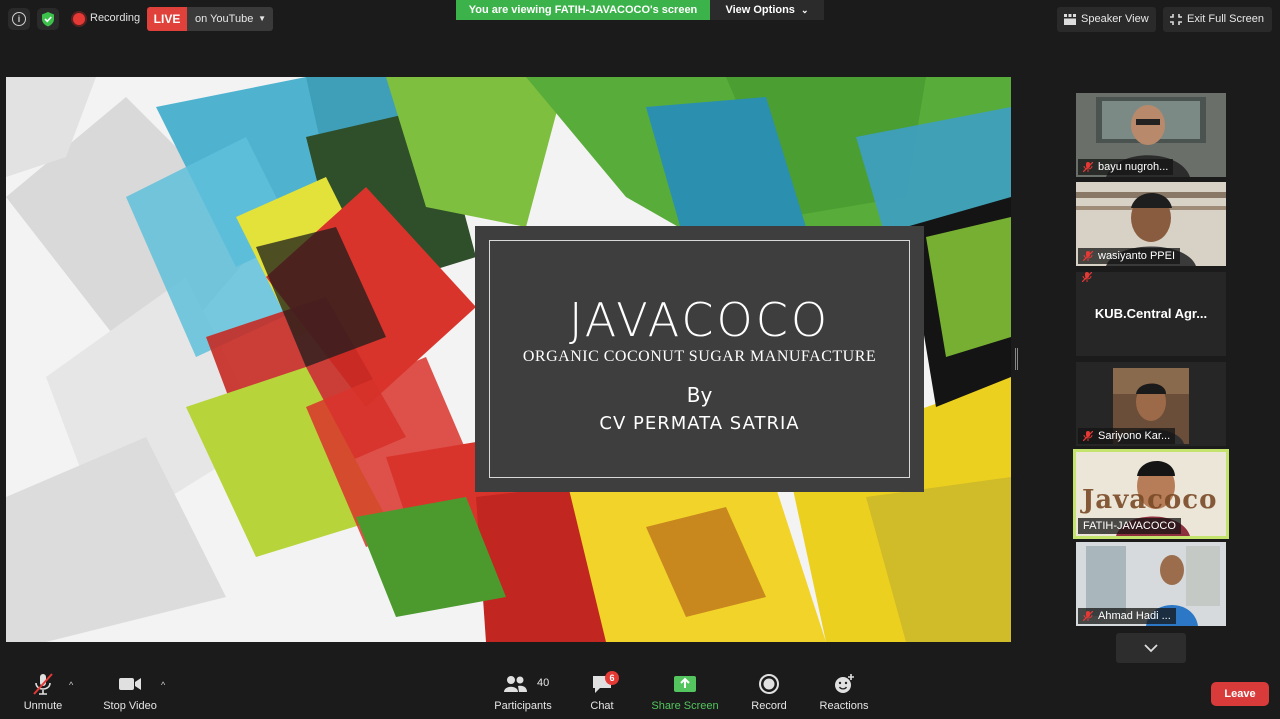 This screenshot has height=719, width=1280. Describe the element at coordinates (130, 692) in the screenshot. I see `stop-video-button: Stop Video` at that location.